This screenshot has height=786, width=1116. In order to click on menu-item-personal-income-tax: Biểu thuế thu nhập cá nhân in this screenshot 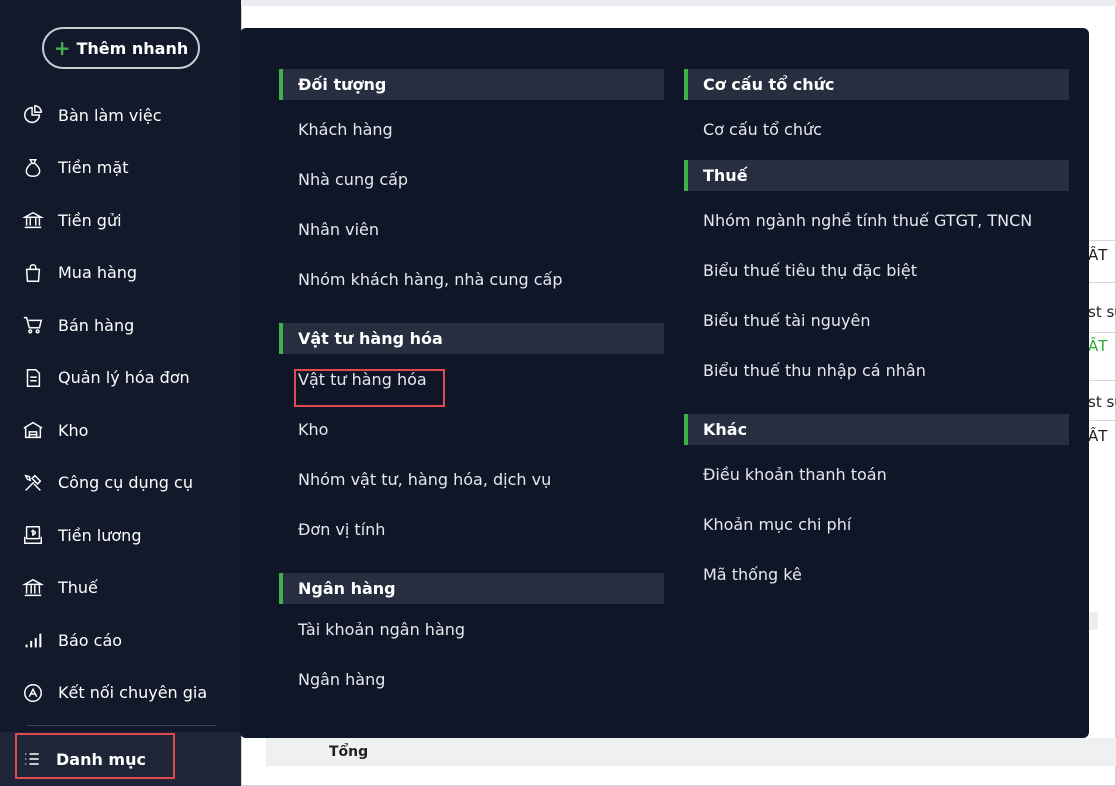, I will do `click(876, 370)`.